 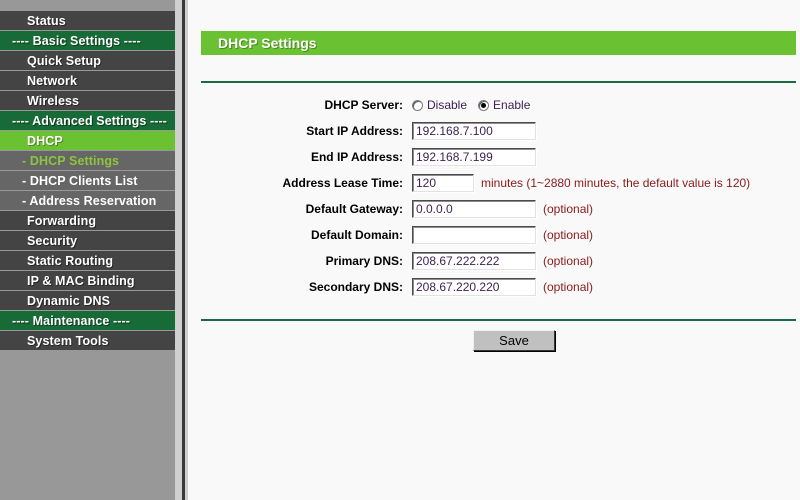 I want to click on field-start-ip, so click(x=474, y=131).